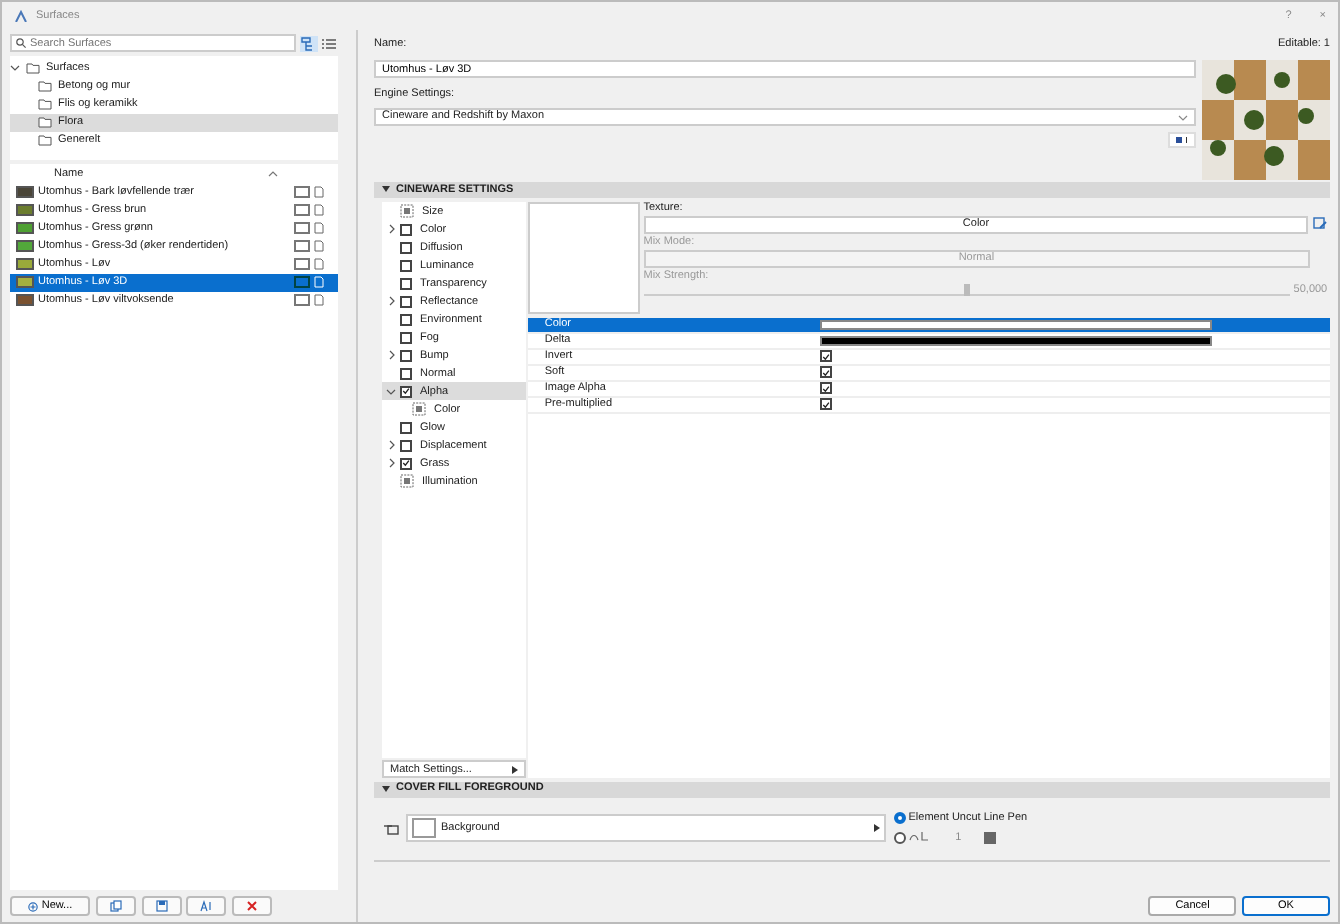  Describe the element at coordinates (1182, 139) in the screenshot. I see `info-icon` at that location.